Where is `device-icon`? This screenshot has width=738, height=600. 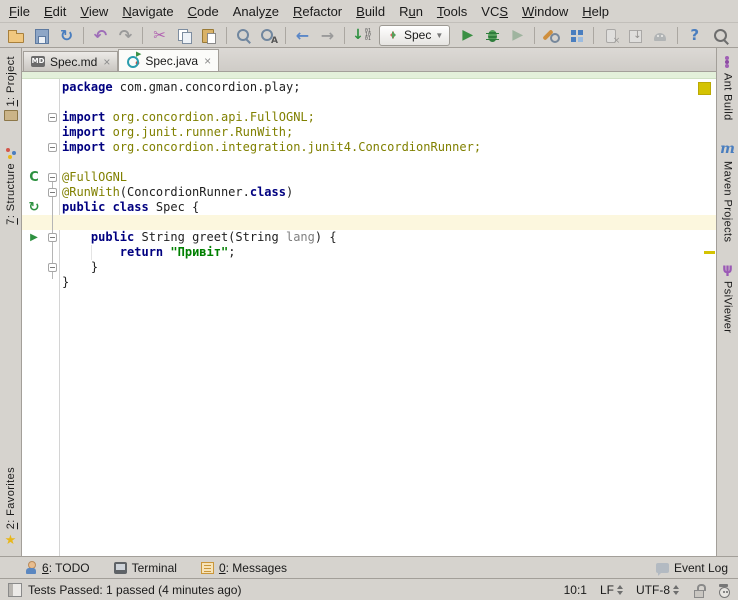
device-icon is located at coordinates (610, 35).